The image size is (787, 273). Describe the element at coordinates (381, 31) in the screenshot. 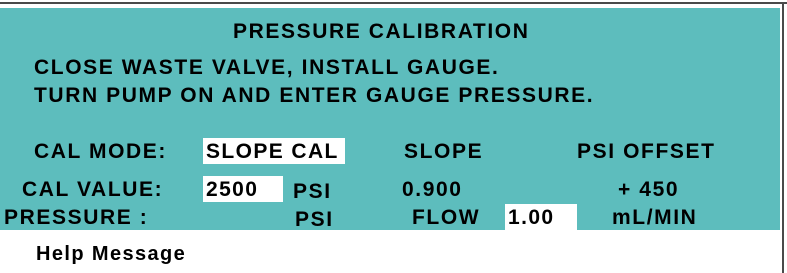

I see `page-title: PRESSURE CALIBRATION` at that location.